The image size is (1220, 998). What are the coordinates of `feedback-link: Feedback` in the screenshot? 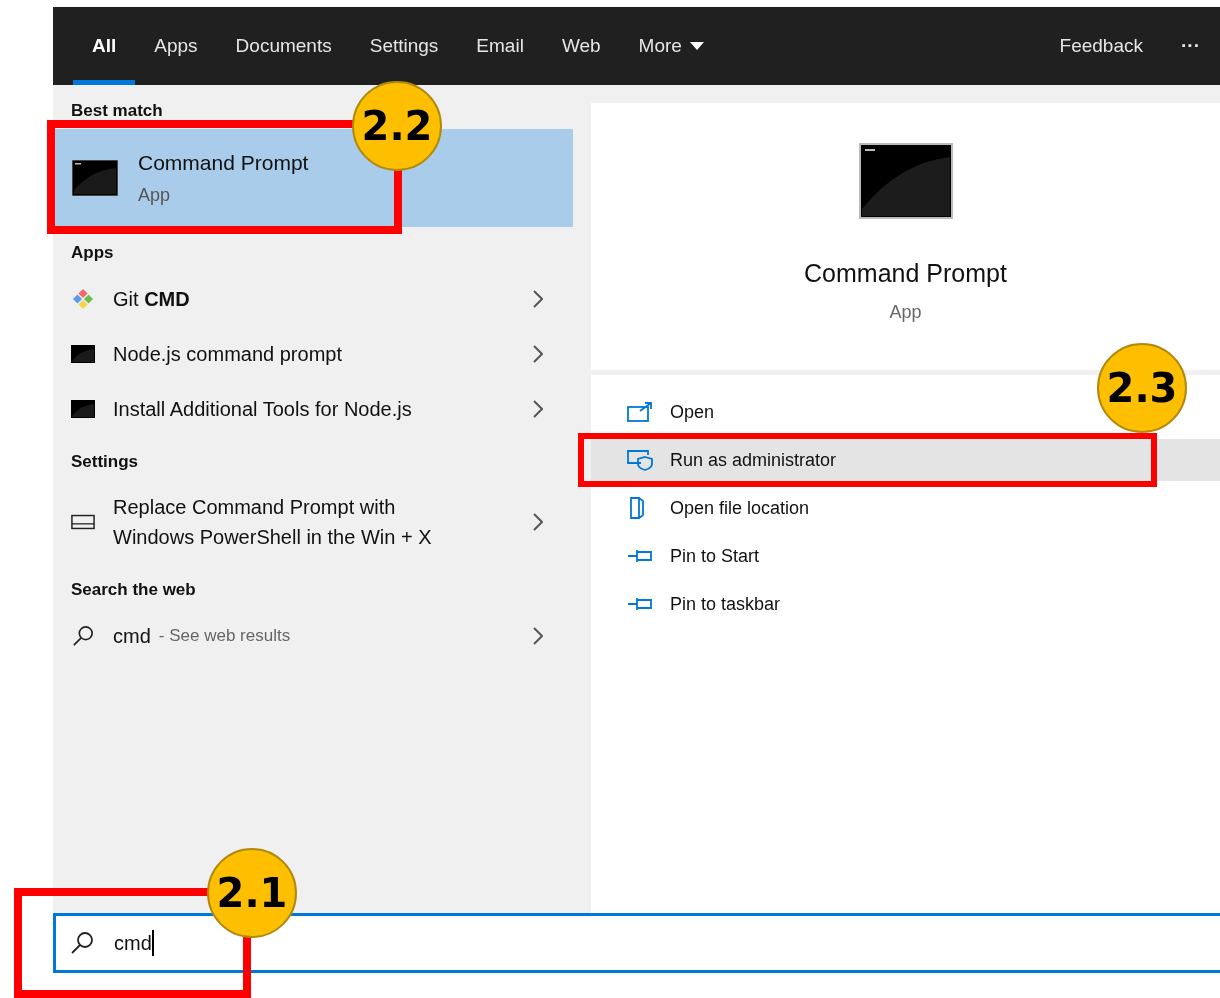 It's located at (1101, 46).